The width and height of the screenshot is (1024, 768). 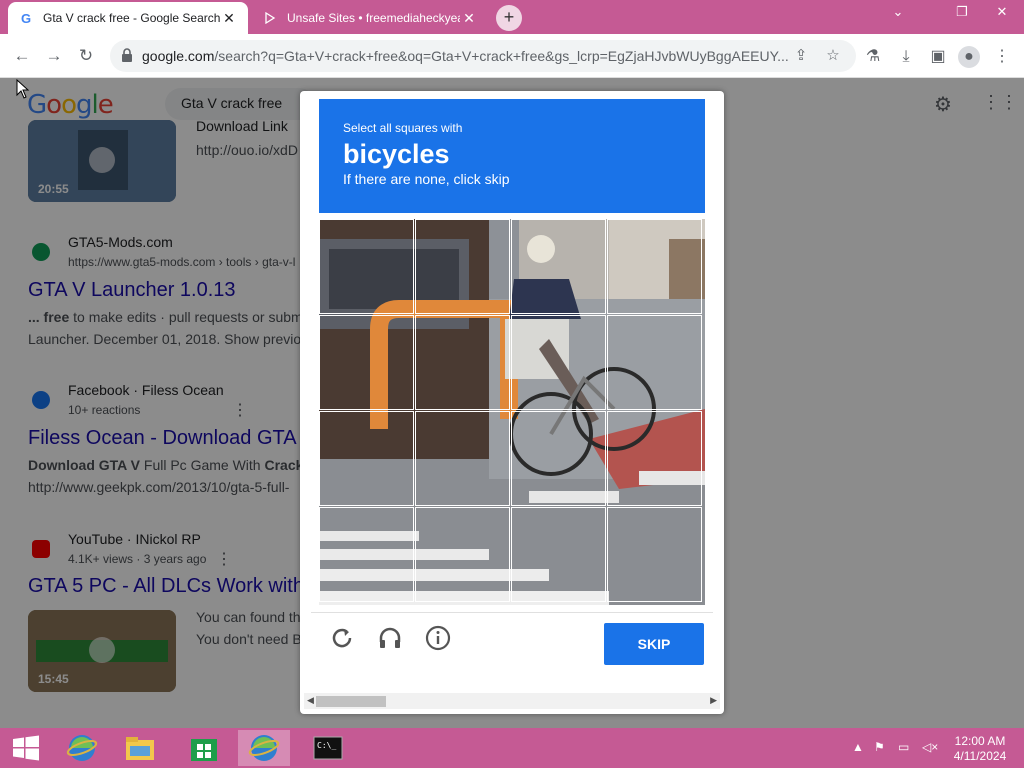 What do you see at coordinates (898, 13) in the screenshot?
I see `tab-search-chevron-down-icon: ⌄` at bounding box center [898, 13].